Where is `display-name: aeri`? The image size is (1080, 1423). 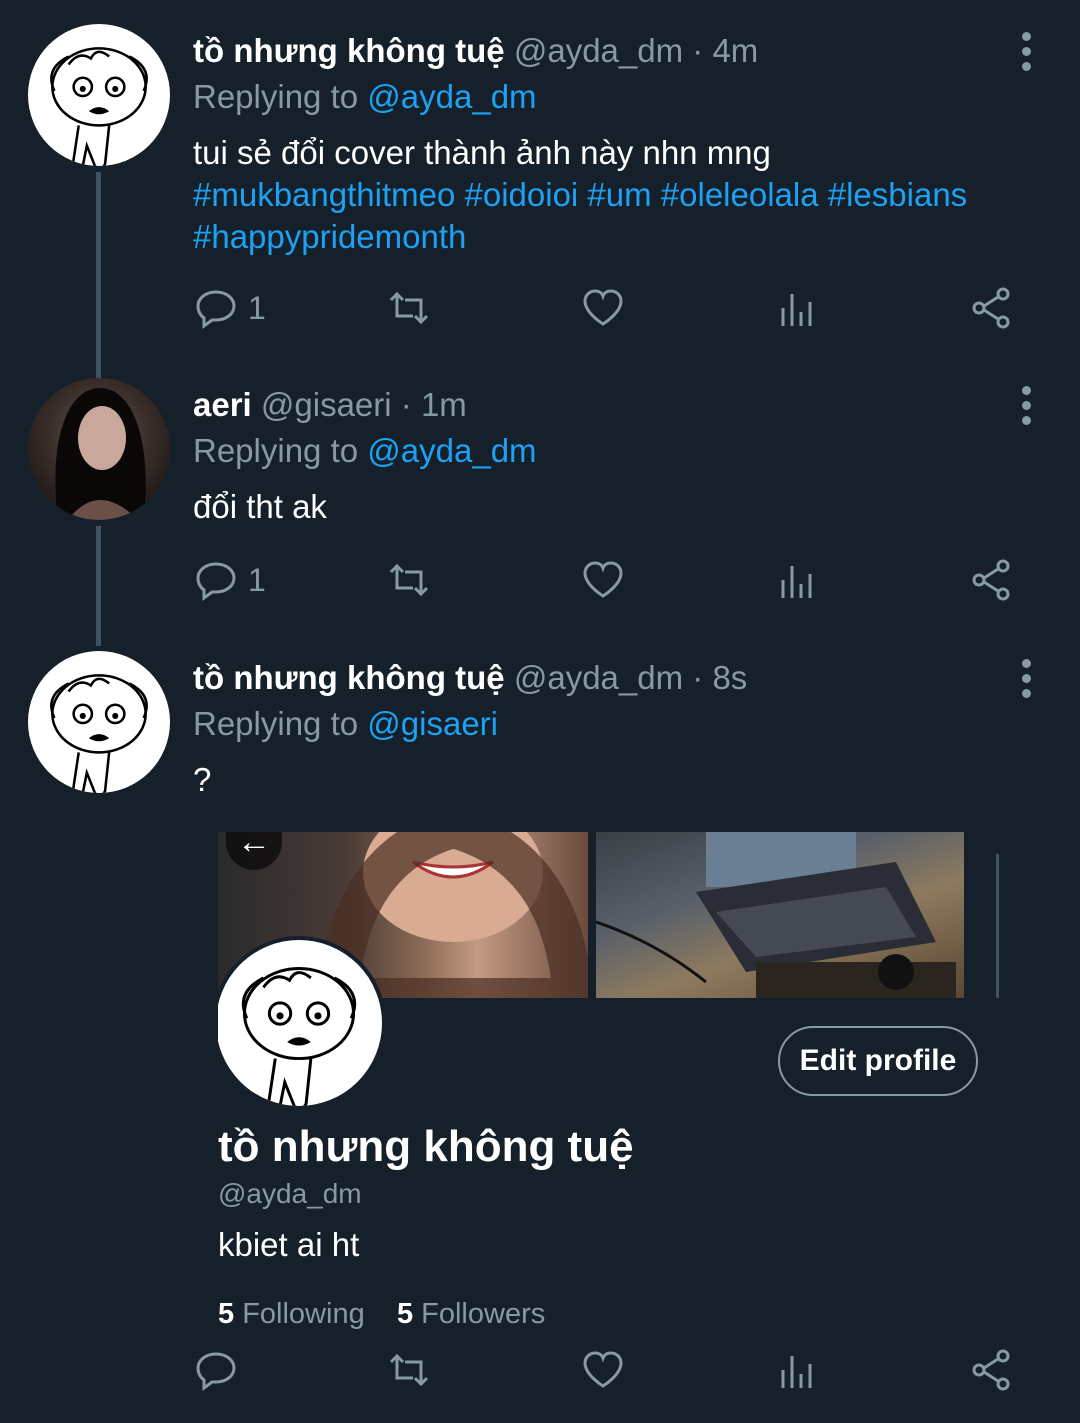
display-name: aeri is located at coordinates (222, 404).